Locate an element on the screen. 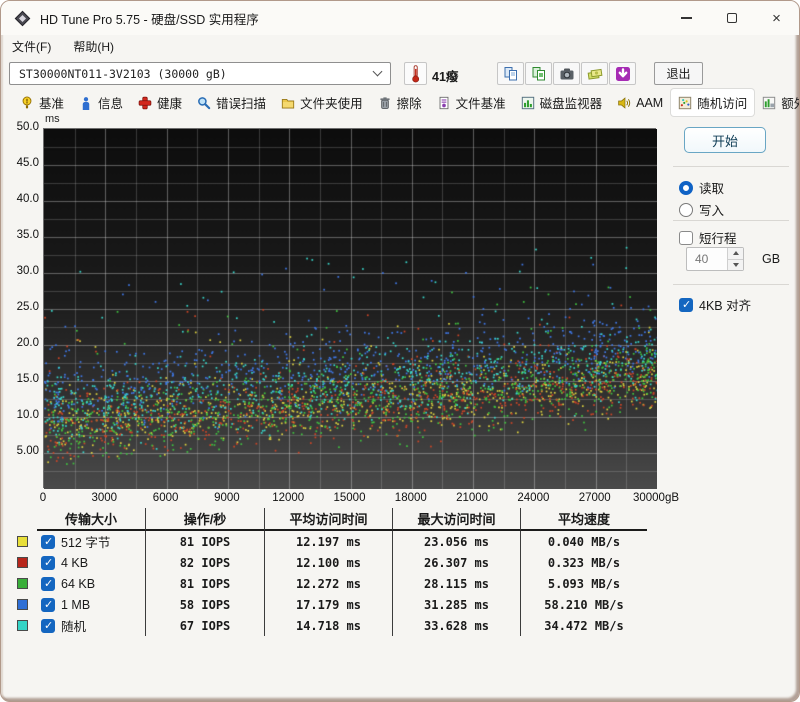 Image resolution: width=800 pixels, height=702 pixels. thermometer-icon is located at coordinates (416, 74).